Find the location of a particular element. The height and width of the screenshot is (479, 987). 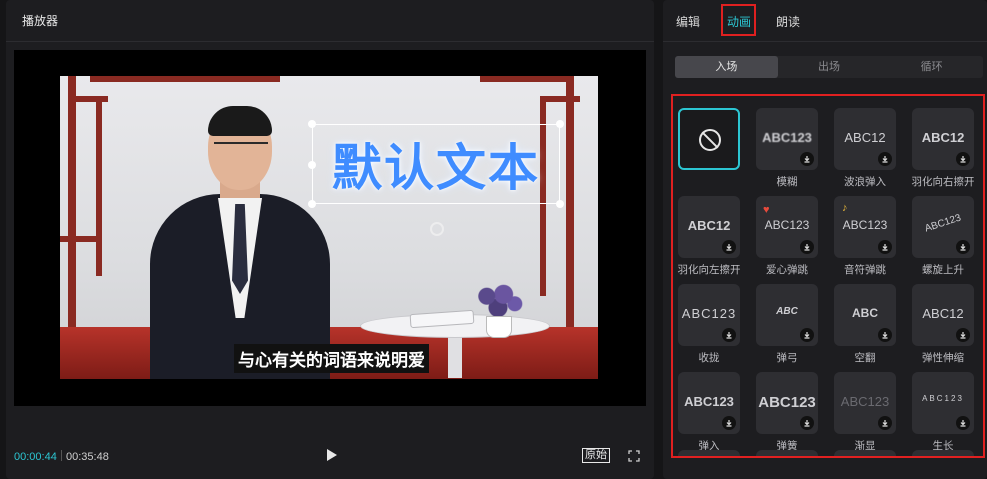

tab-edit: 编辑 is located at coordinates (688, 21).